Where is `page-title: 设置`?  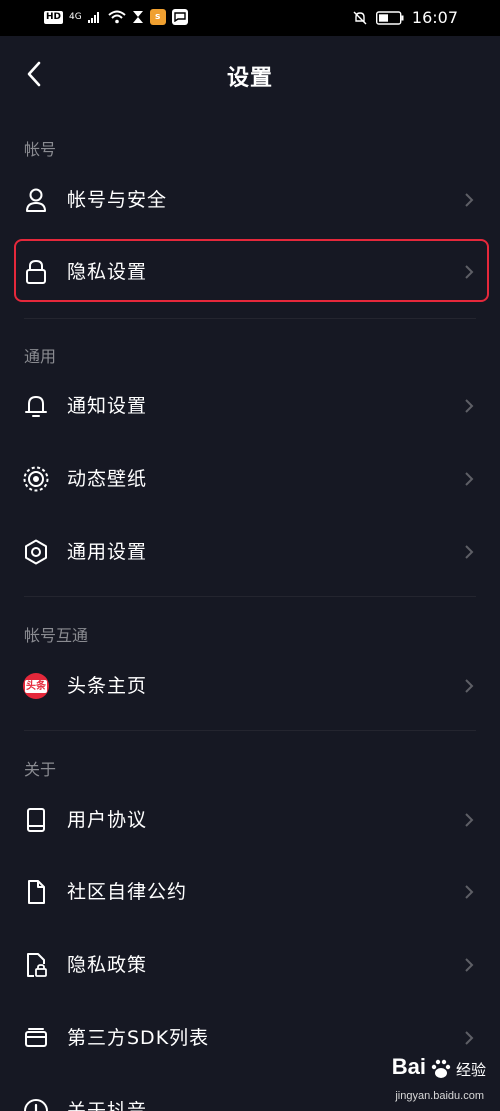
page-title: 设置 is located at coordinates (249, 78).